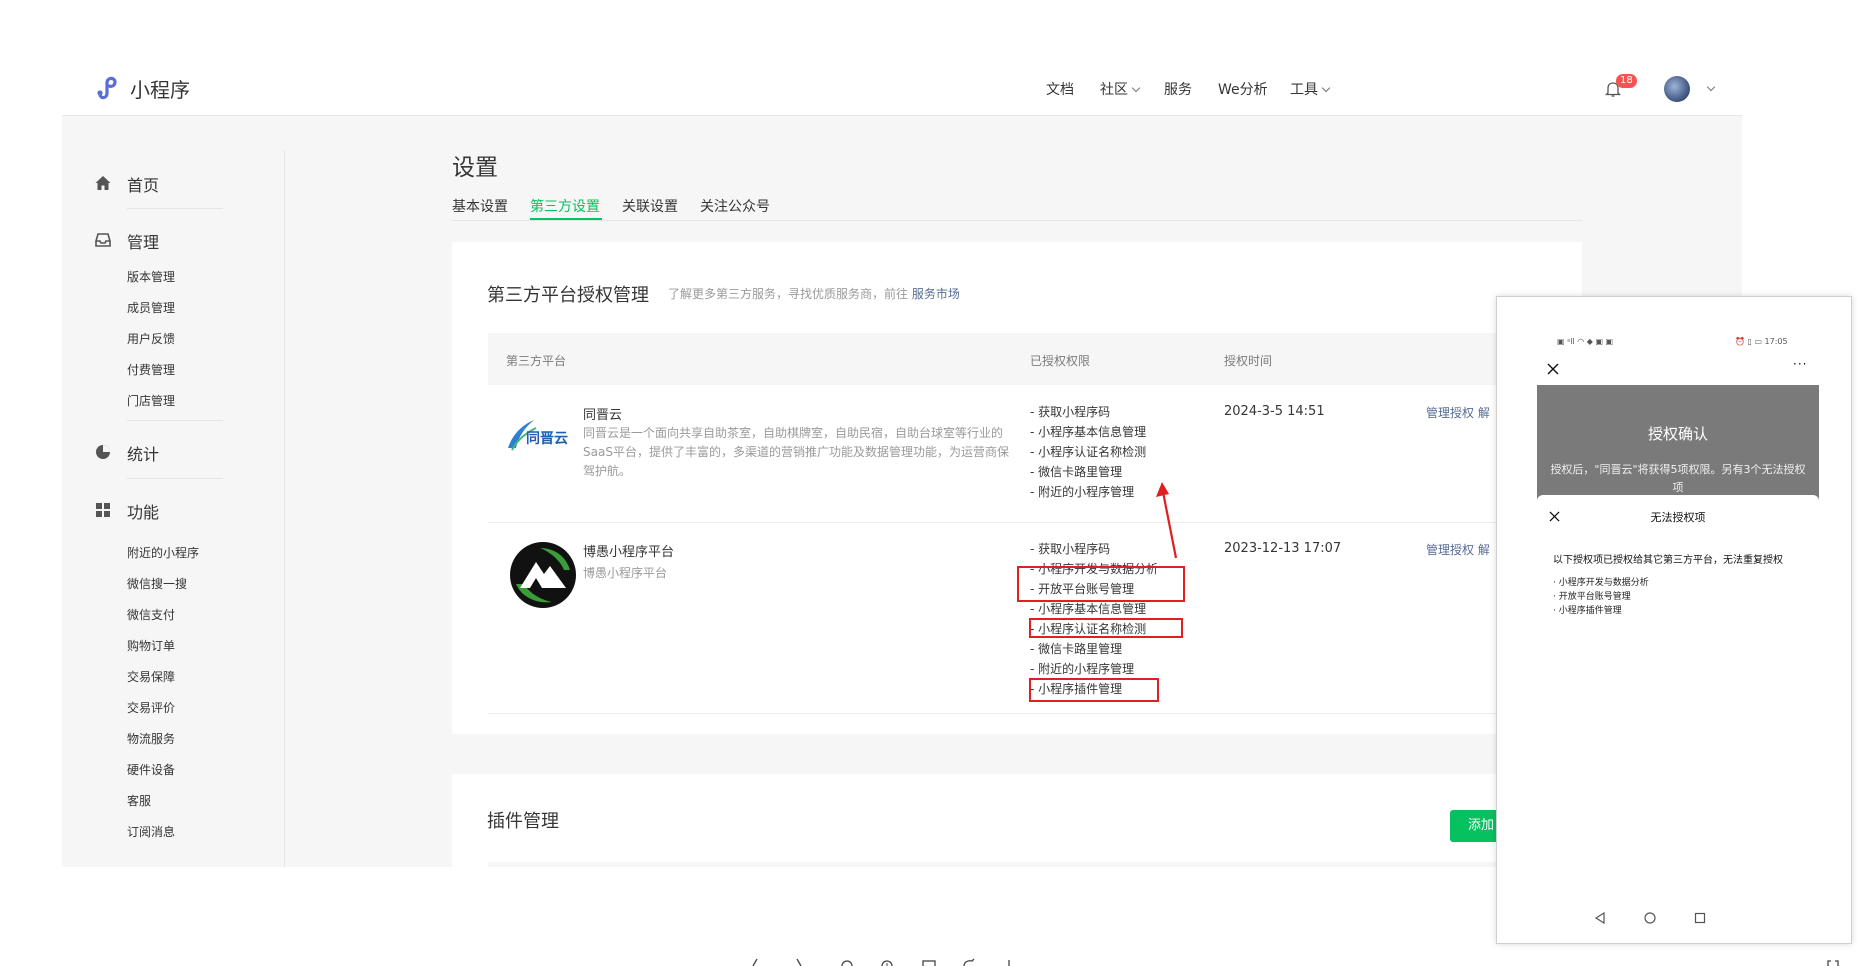 This screenshot has width=1860, height=966. What do you see at coordinates (103, 510) in the screenshot?
I see `grid-icon` at bounding box center [103, 510].